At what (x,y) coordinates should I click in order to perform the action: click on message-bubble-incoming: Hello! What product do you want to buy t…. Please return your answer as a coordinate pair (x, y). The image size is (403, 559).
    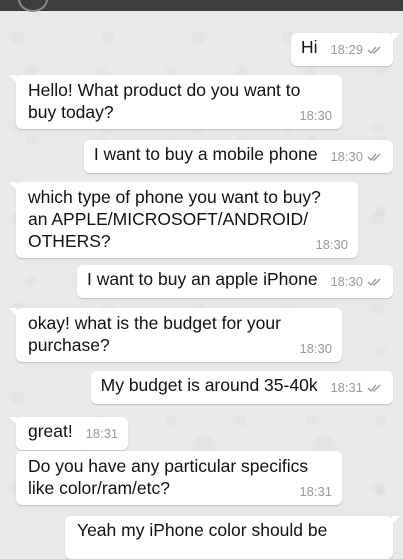
    Looking at the image, I should click on (175, 102).